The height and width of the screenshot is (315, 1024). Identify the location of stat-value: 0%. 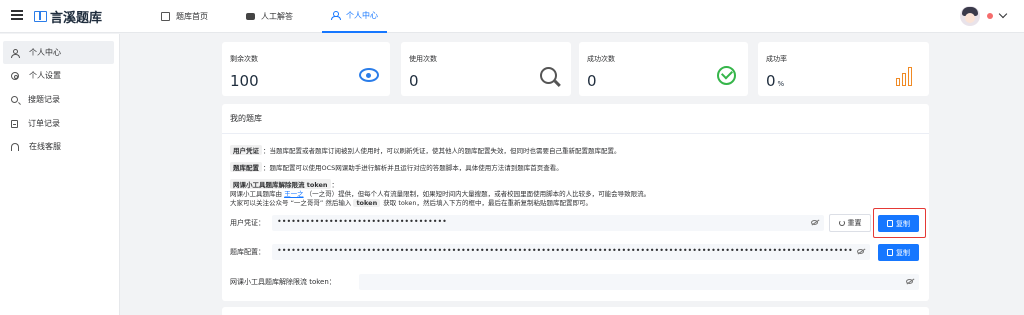
(775, 81).